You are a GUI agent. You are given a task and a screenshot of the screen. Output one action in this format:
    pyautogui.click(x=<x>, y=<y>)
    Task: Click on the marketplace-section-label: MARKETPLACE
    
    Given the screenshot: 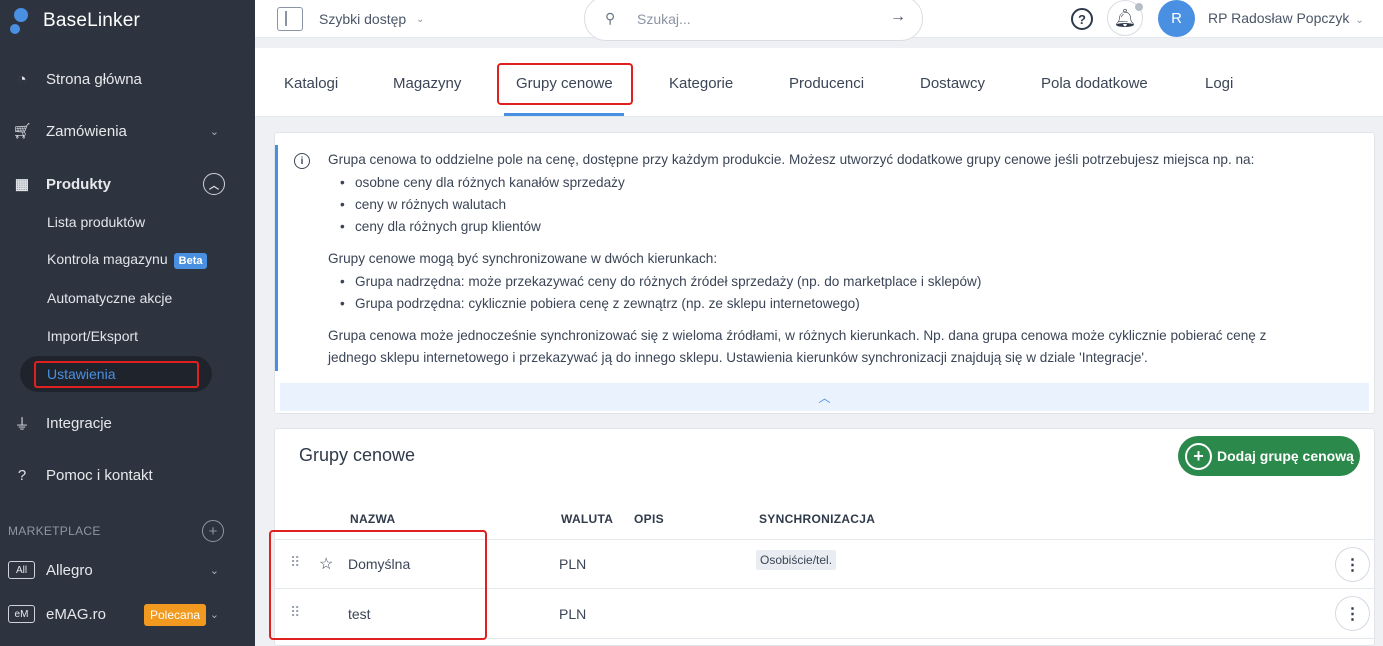 What is the action you would take?
    pyautogui.click(x=54, y=531)
    